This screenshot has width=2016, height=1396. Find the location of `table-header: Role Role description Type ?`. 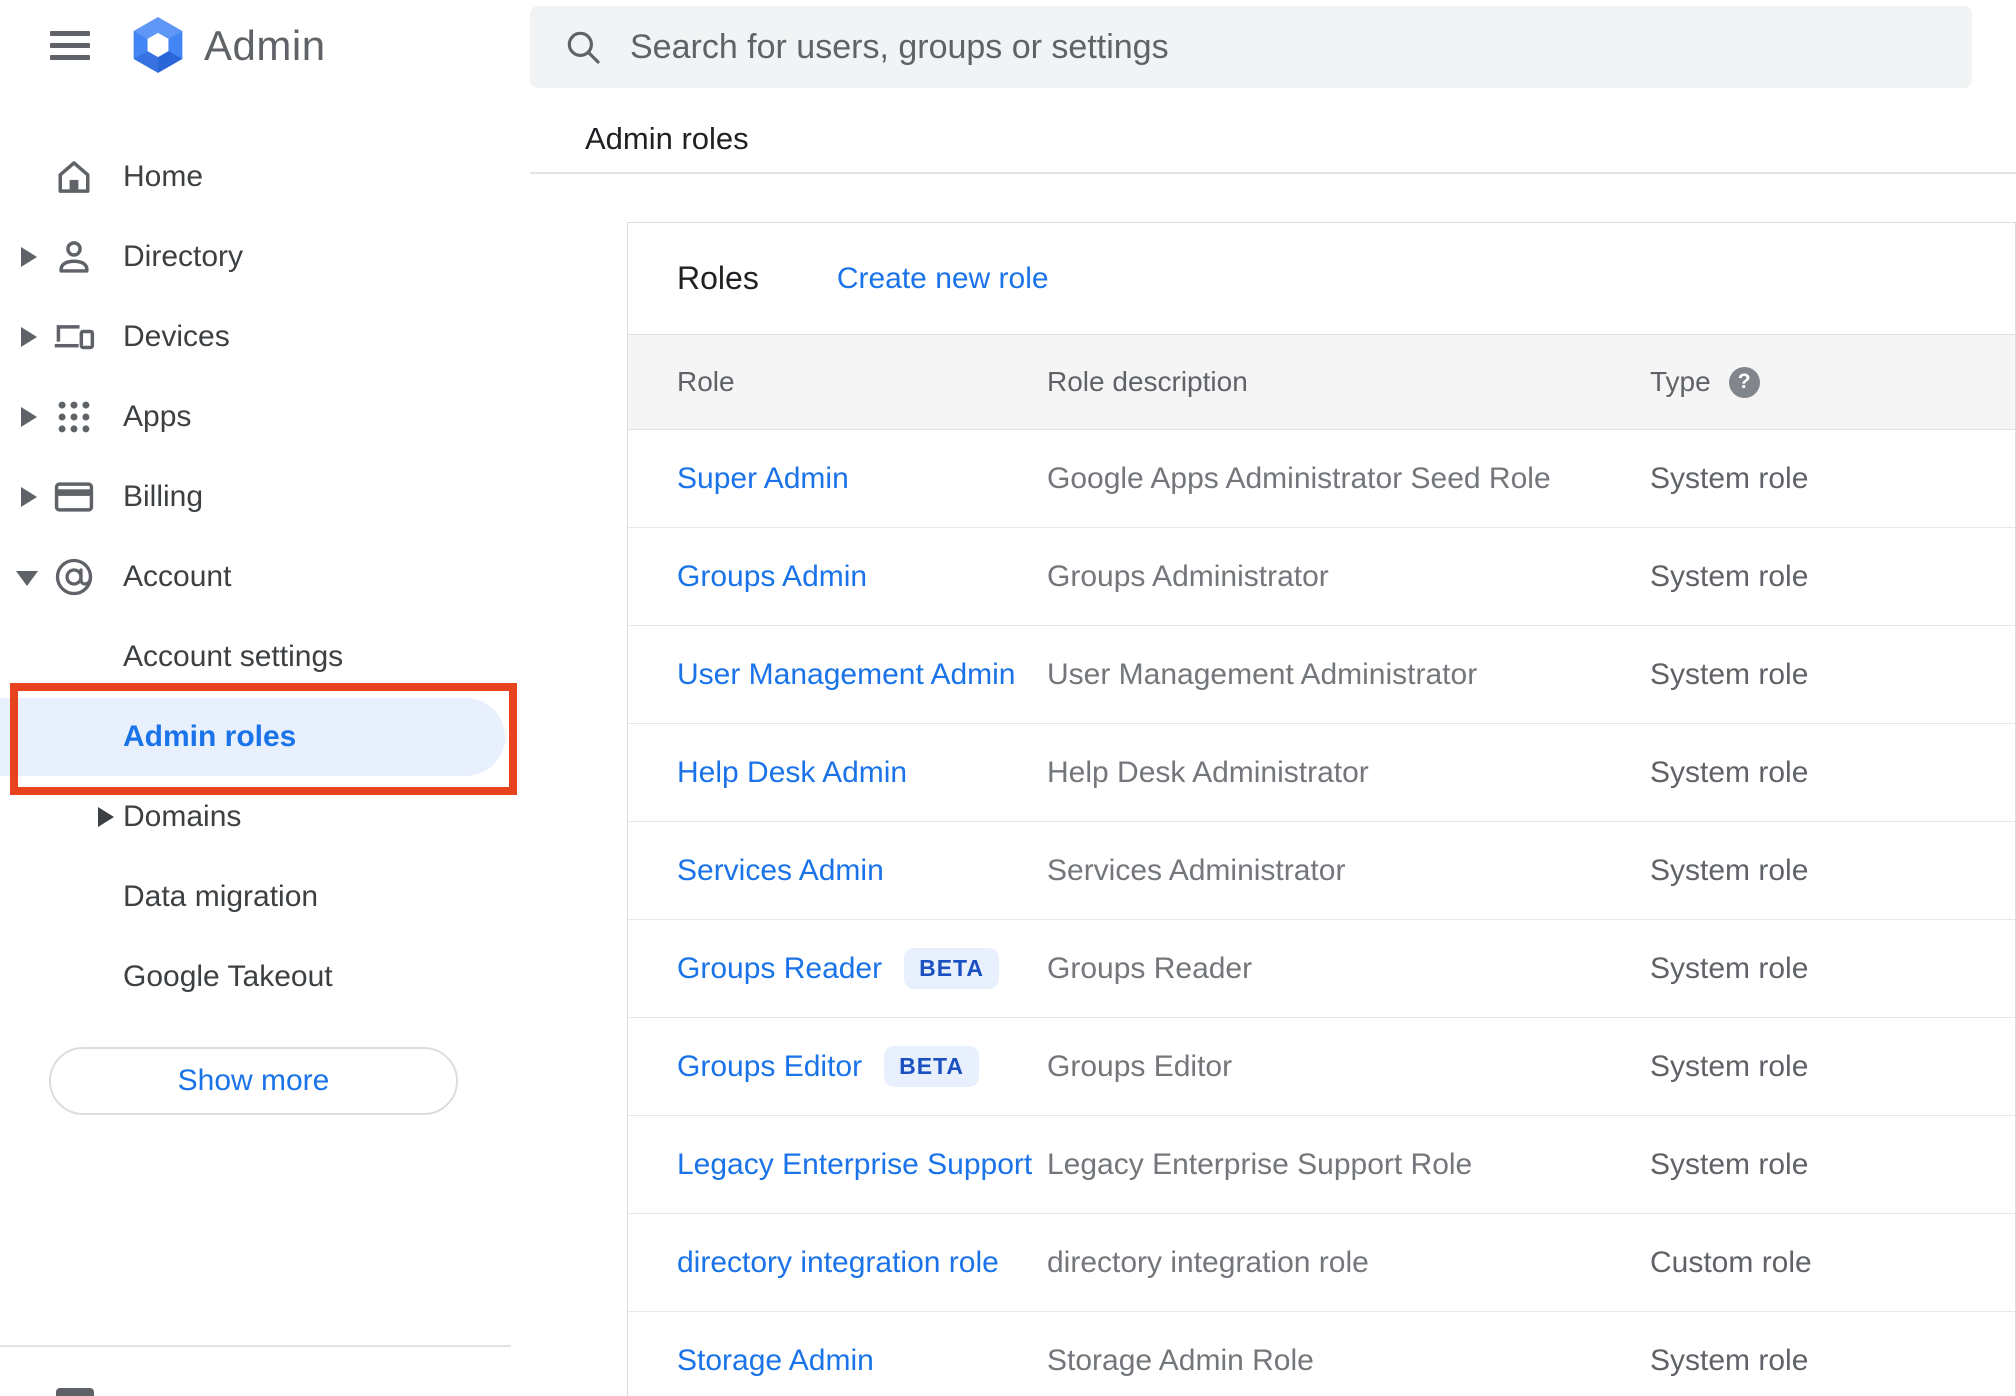

table-header: Role Role description Type ? is located at coordinates (1321, 382).